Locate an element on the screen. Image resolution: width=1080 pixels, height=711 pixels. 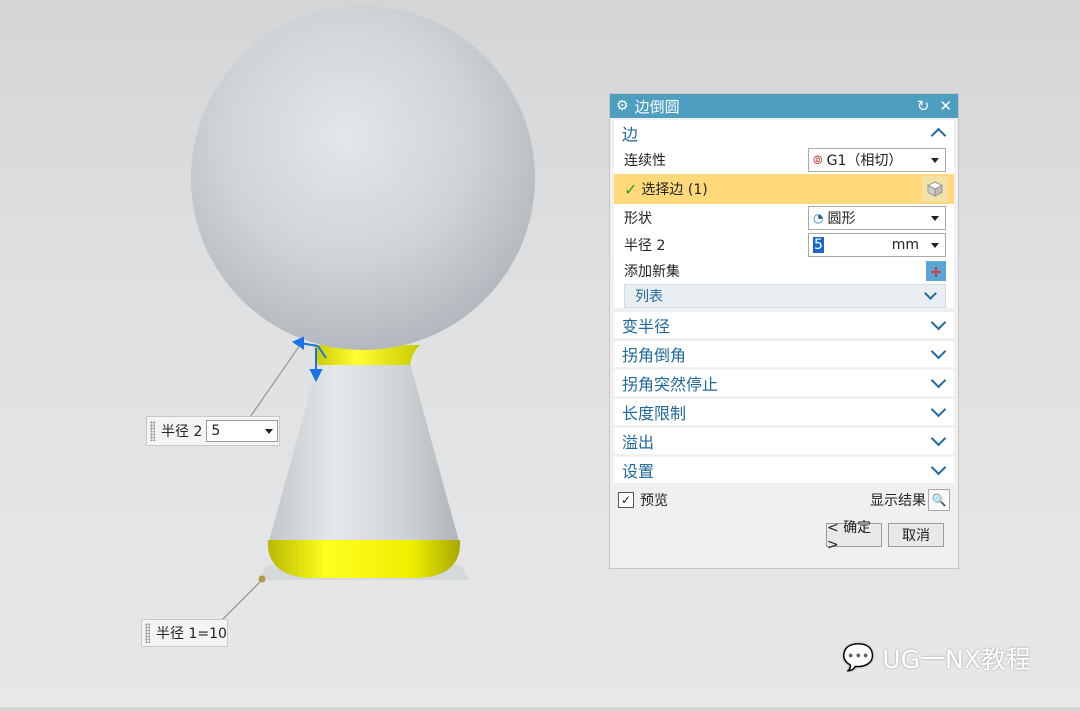
radius1-callout-label: 半径 1=10 is located at coordinates (191, 634).